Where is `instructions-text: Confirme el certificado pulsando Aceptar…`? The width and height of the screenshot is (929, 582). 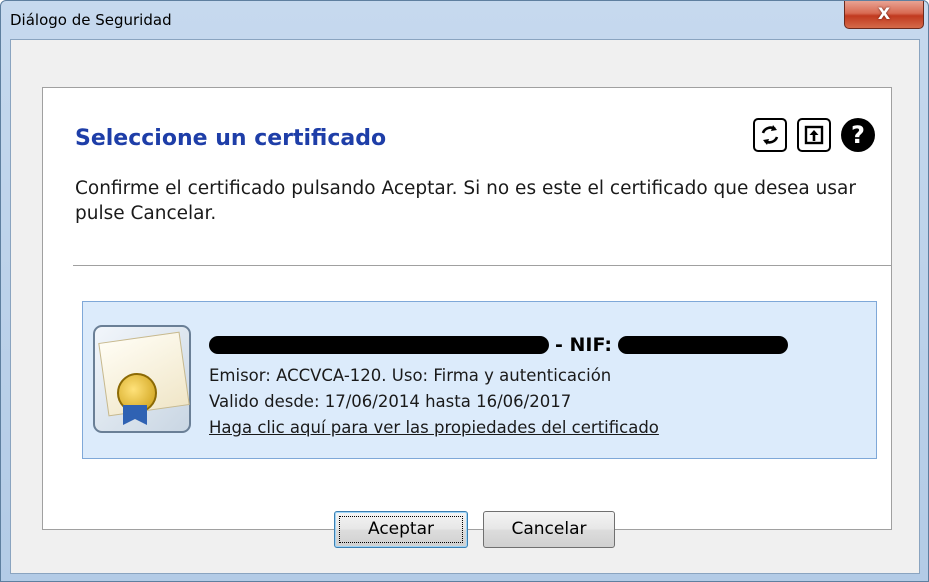 instructions-text: Confirme el certificado pulsando Aceptar… is located at coordinates (465, 201).